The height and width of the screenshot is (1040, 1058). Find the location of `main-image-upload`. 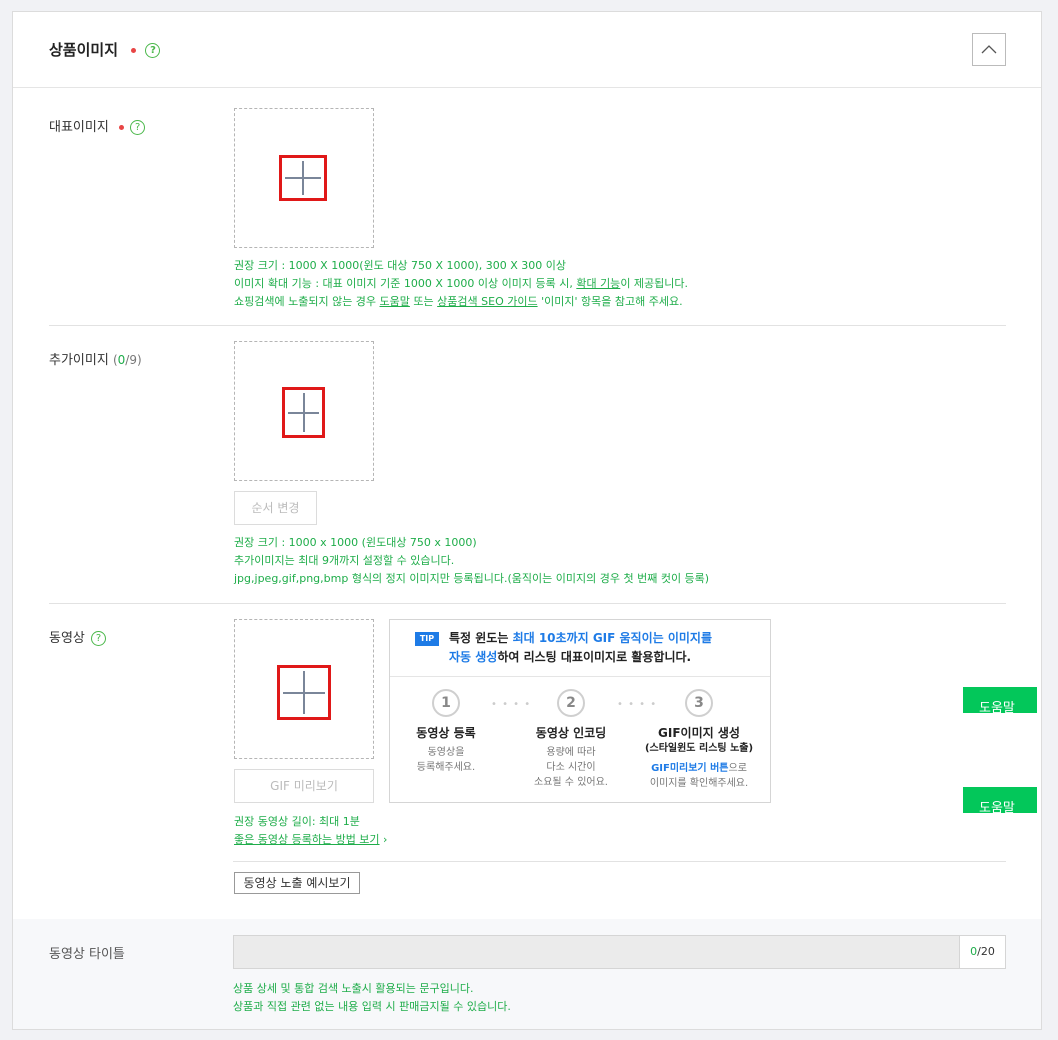

main-image-upload is located at coordinates (304, 178).